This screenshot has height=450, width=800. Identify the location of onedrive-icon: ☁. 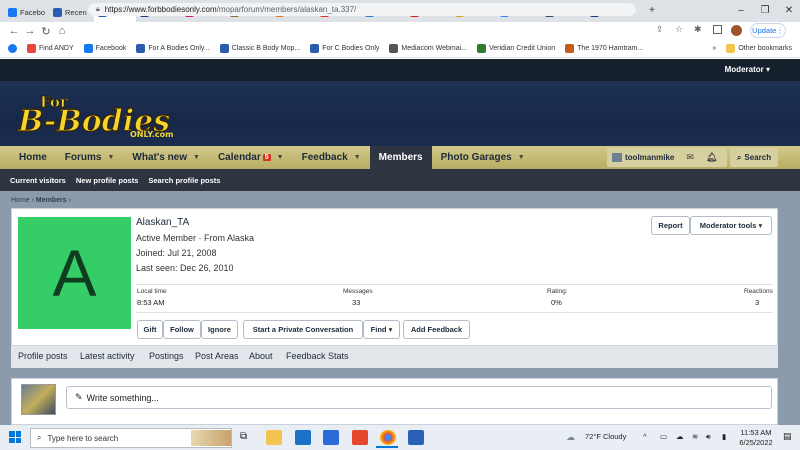
(680, 436).